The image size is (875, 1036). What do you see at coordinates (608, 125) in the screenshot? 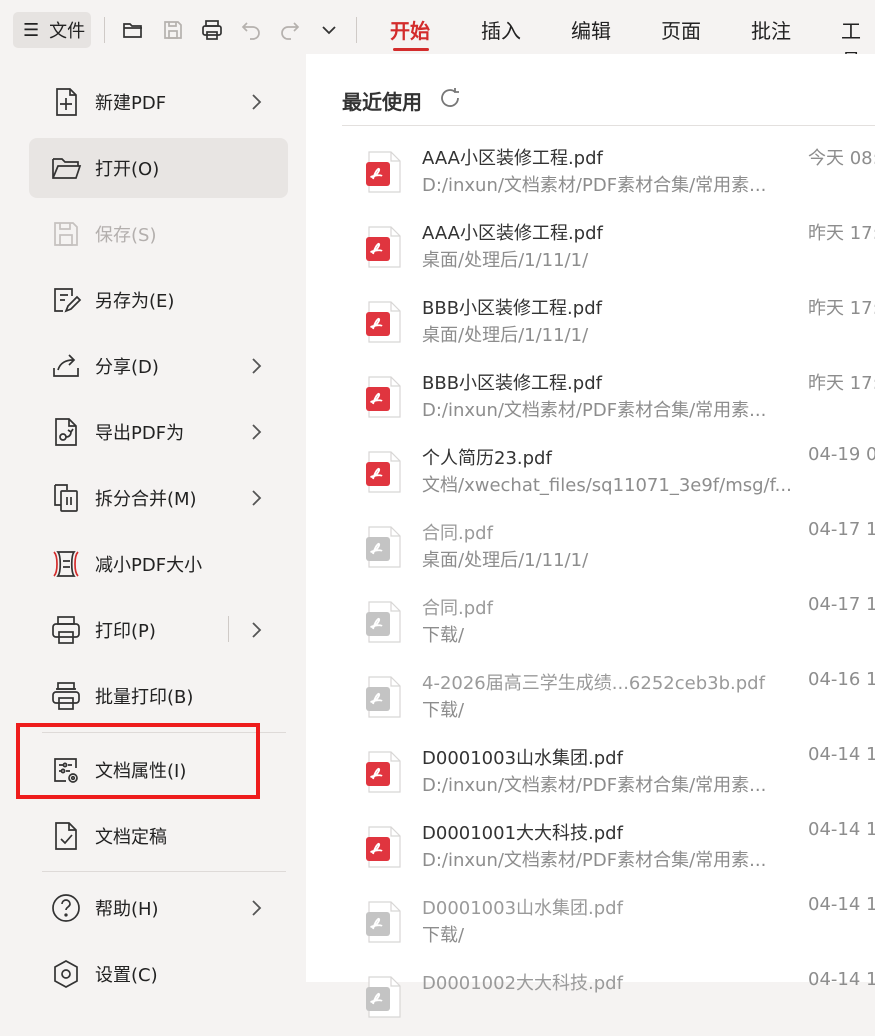
I see `recent-divider` at bounding box center [608, 125].